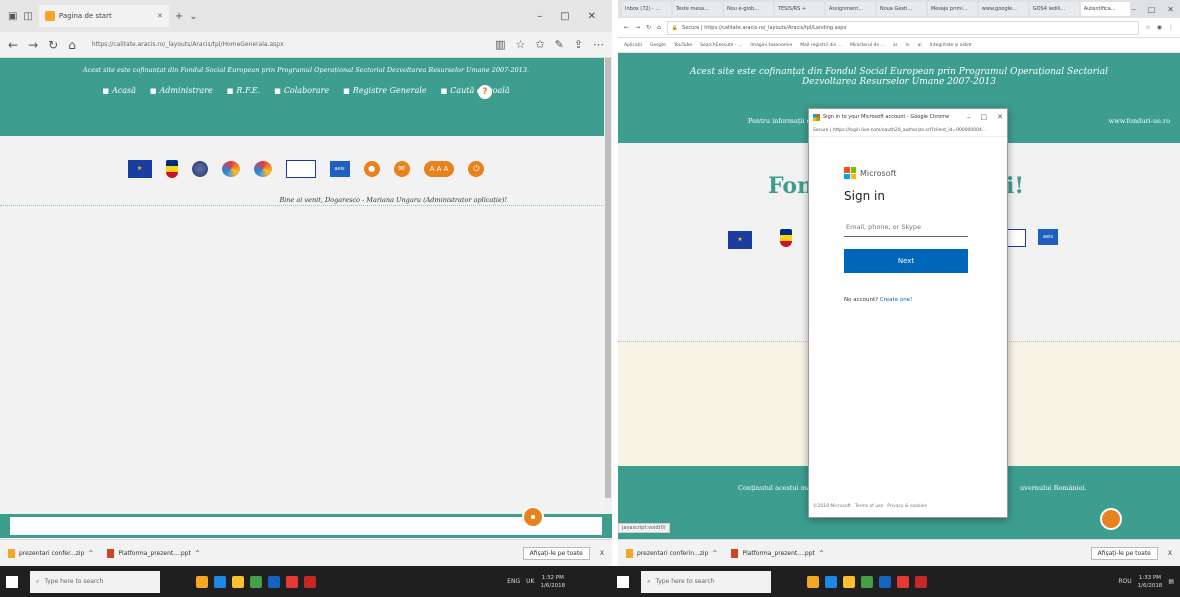 This screenshot has height=597, width=1180. What do you see at coordinates (12, 16) in the screenshot?
I see `tab-actions-icon: ▣` at bounding box center [12, 16].